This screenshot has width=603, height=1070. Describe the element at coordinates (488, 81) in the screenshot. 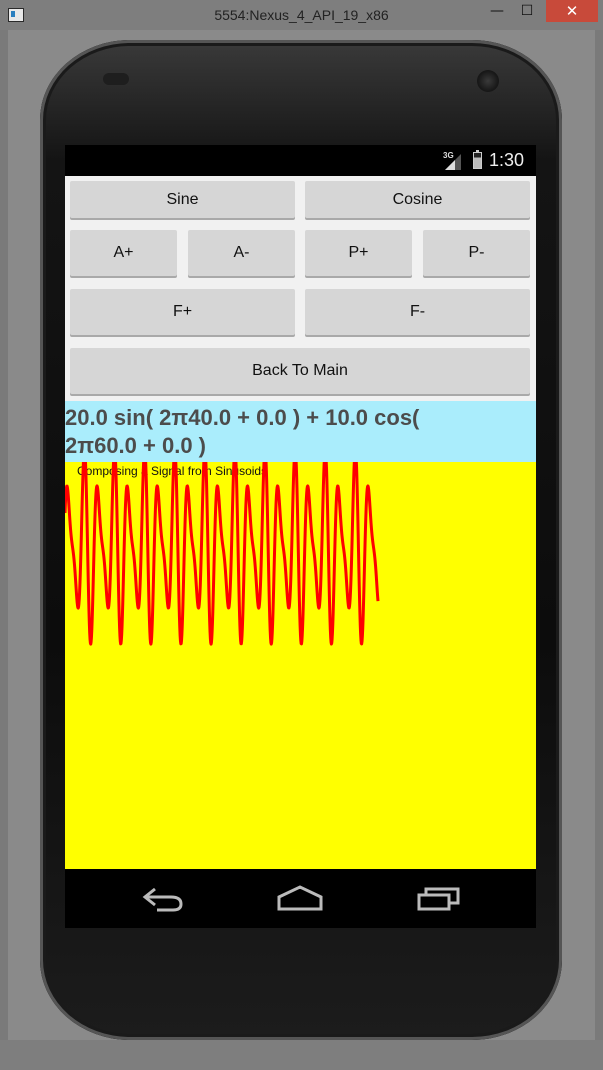

I see `front-camera` at that location.